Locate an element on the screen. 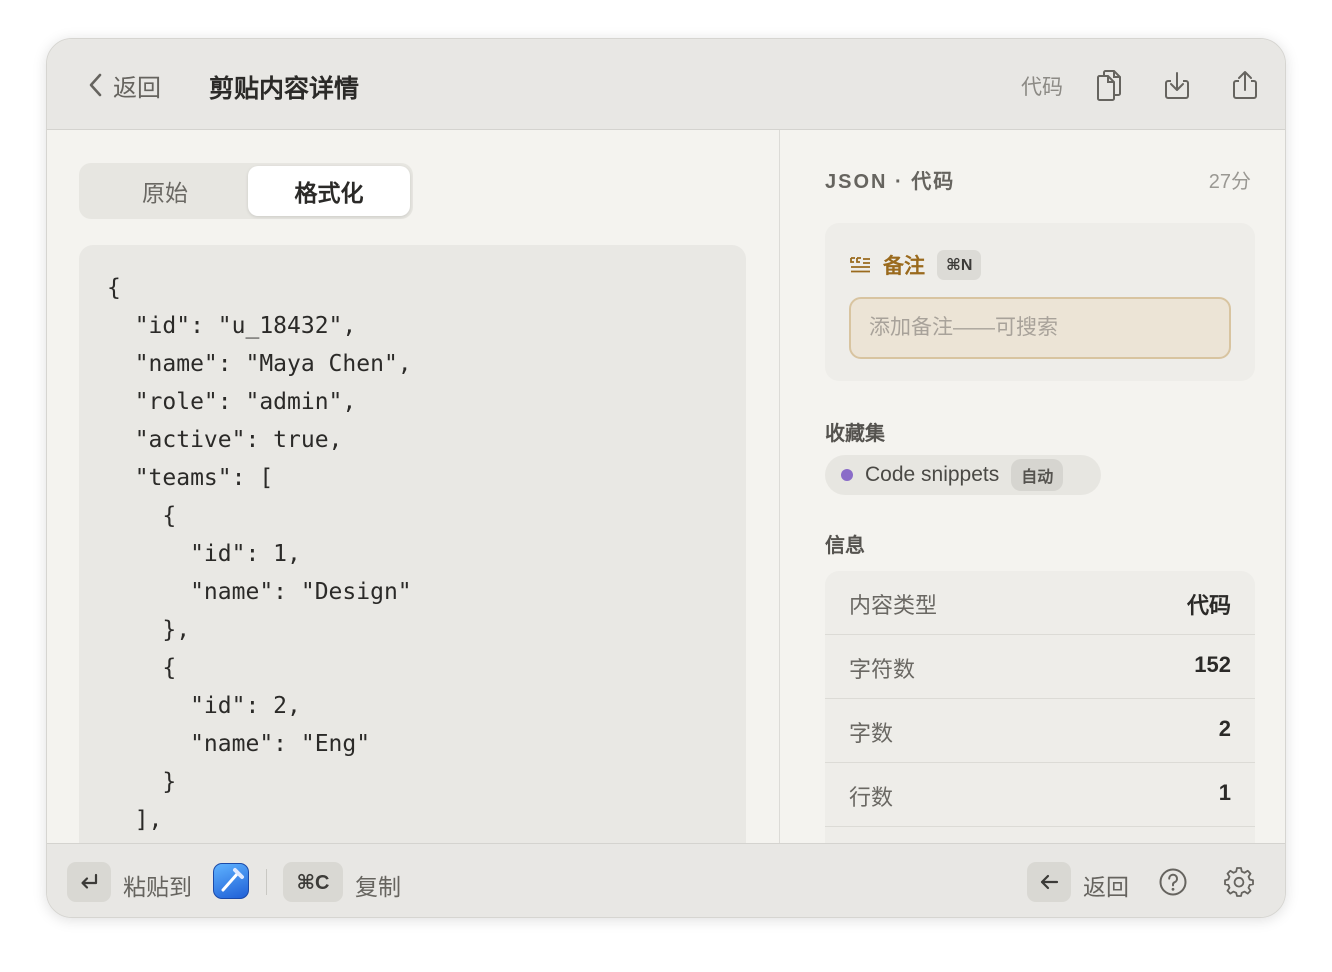 The height and width of the screenshot is (972, 1332). collection-chip: Code snippets 自动 is located at coordinates (963, 475).